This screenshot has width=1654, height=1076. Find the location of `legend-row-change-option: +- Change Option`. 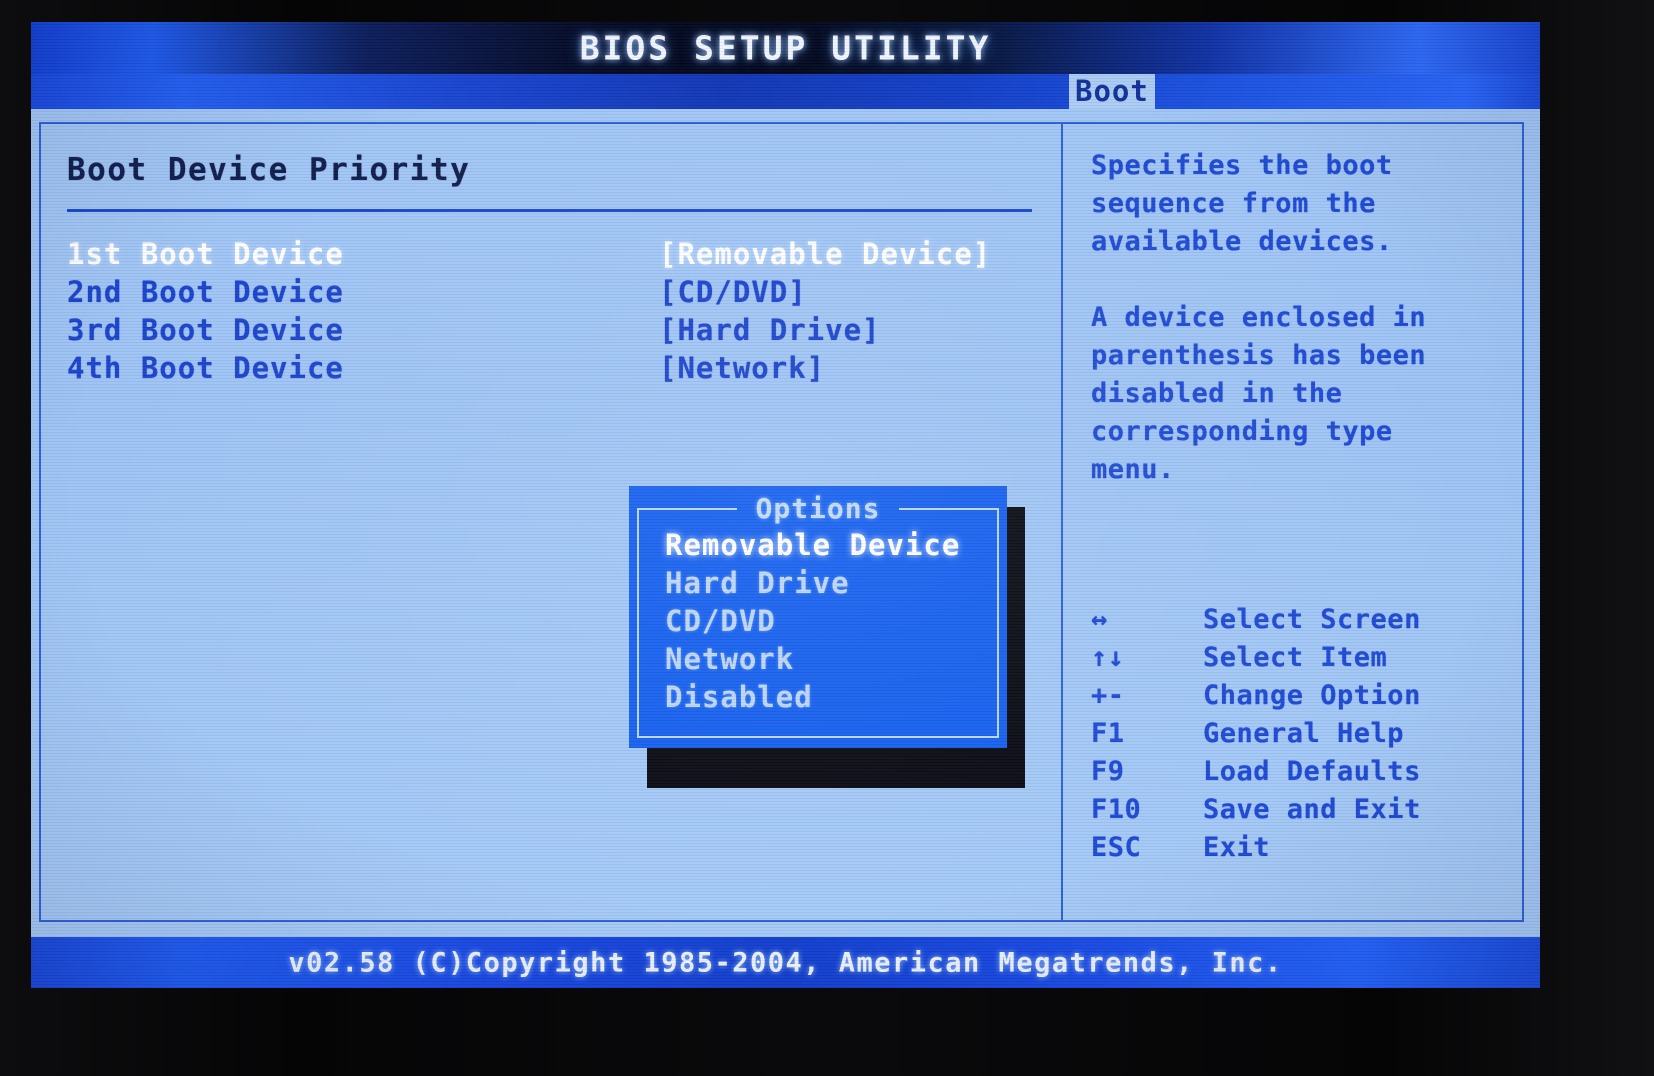

legend-row-change-option: +- Change Option is located at coordinates (1293, 699).